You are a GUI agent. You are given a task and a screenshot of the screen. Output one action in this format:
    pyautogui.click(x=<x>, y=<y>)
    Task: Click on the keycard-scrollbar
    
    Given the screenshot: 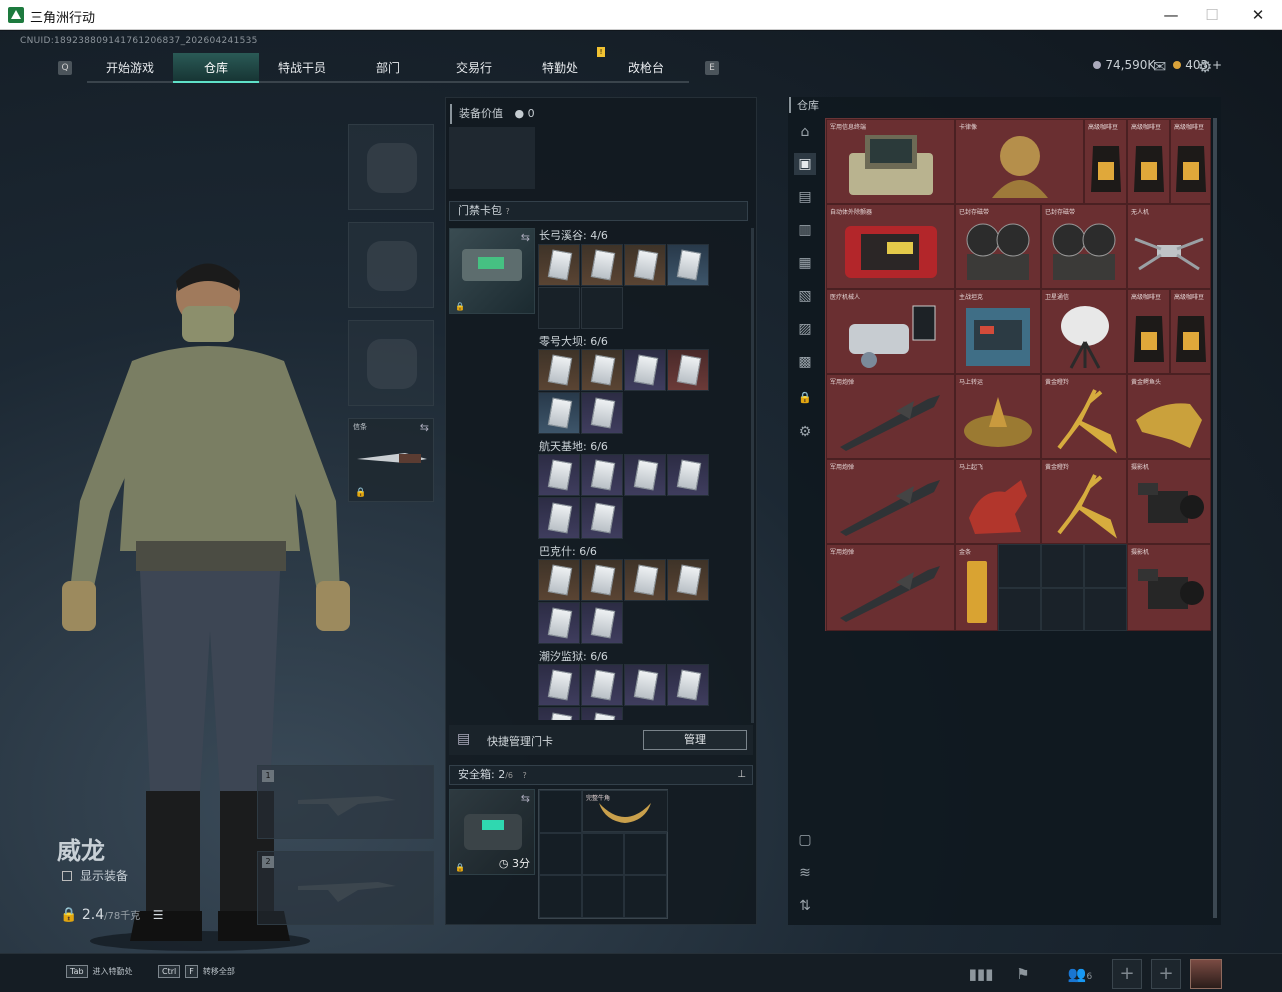 What is the action you would take?
    pyautogui.click(x=752, y=475)
    